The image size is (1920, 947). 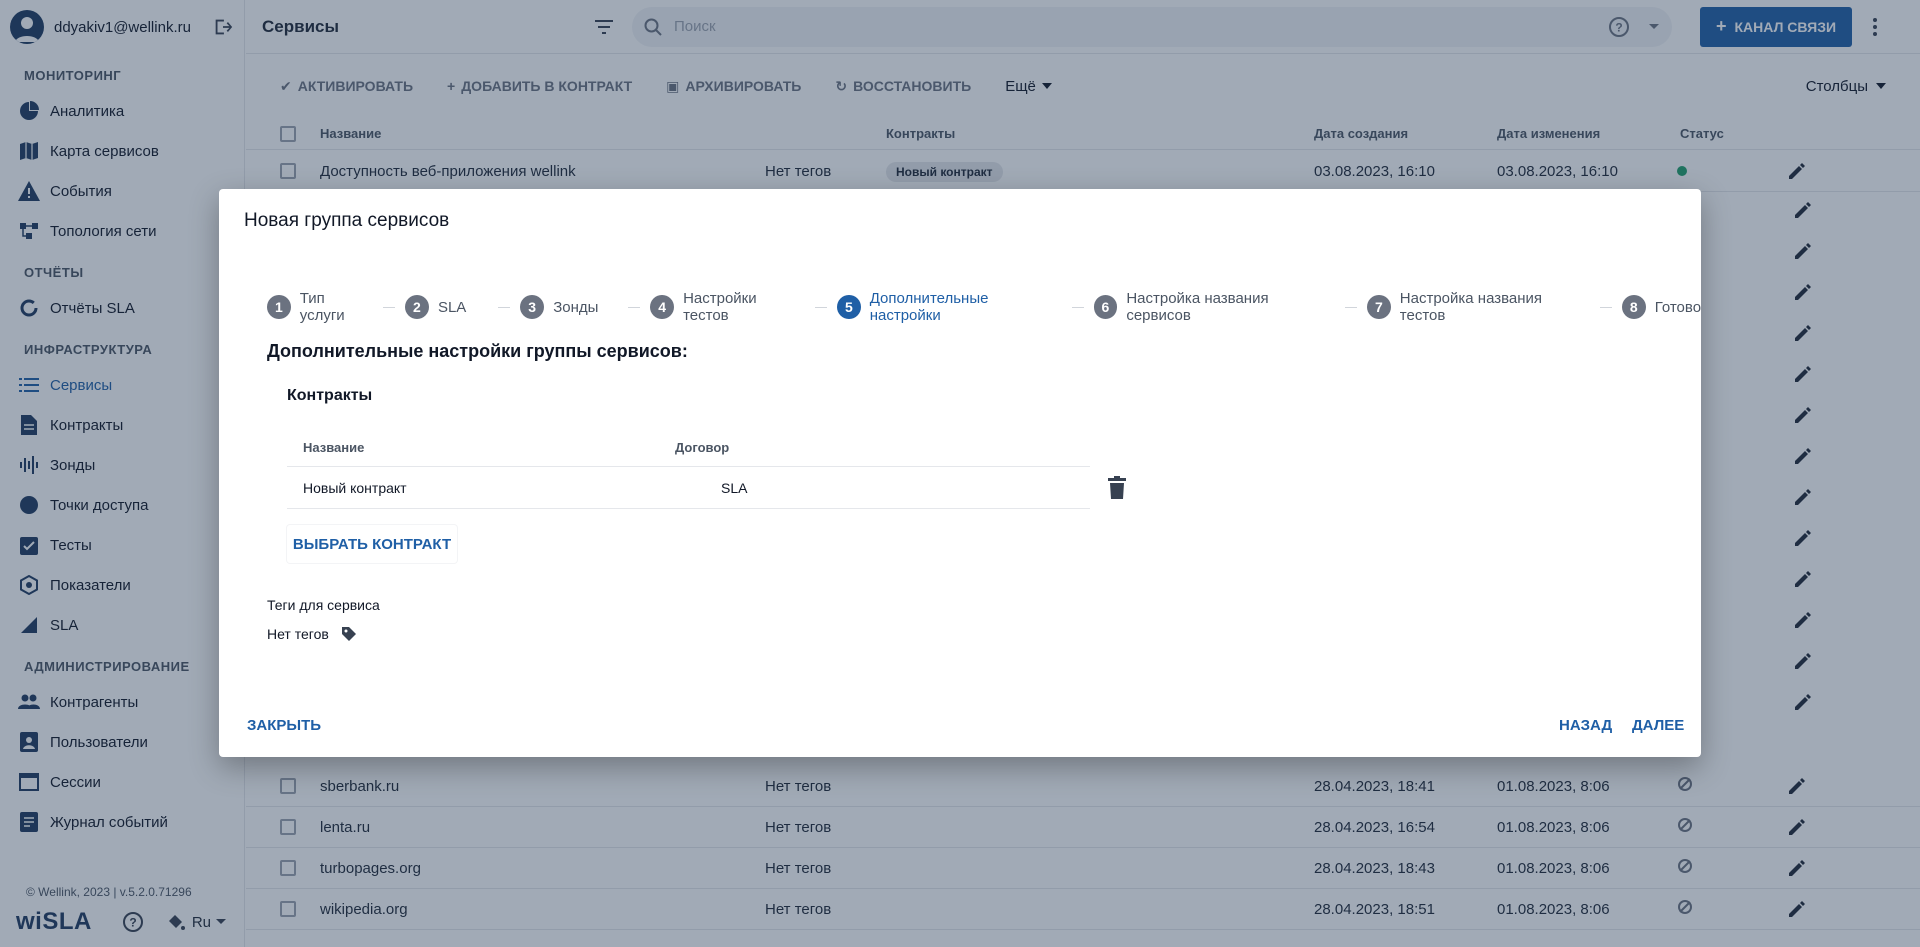 What do you see at coordinates (734, 488) in the screenshot?
I see `contract-agreement: SLA` at bounding box center [734, 488].